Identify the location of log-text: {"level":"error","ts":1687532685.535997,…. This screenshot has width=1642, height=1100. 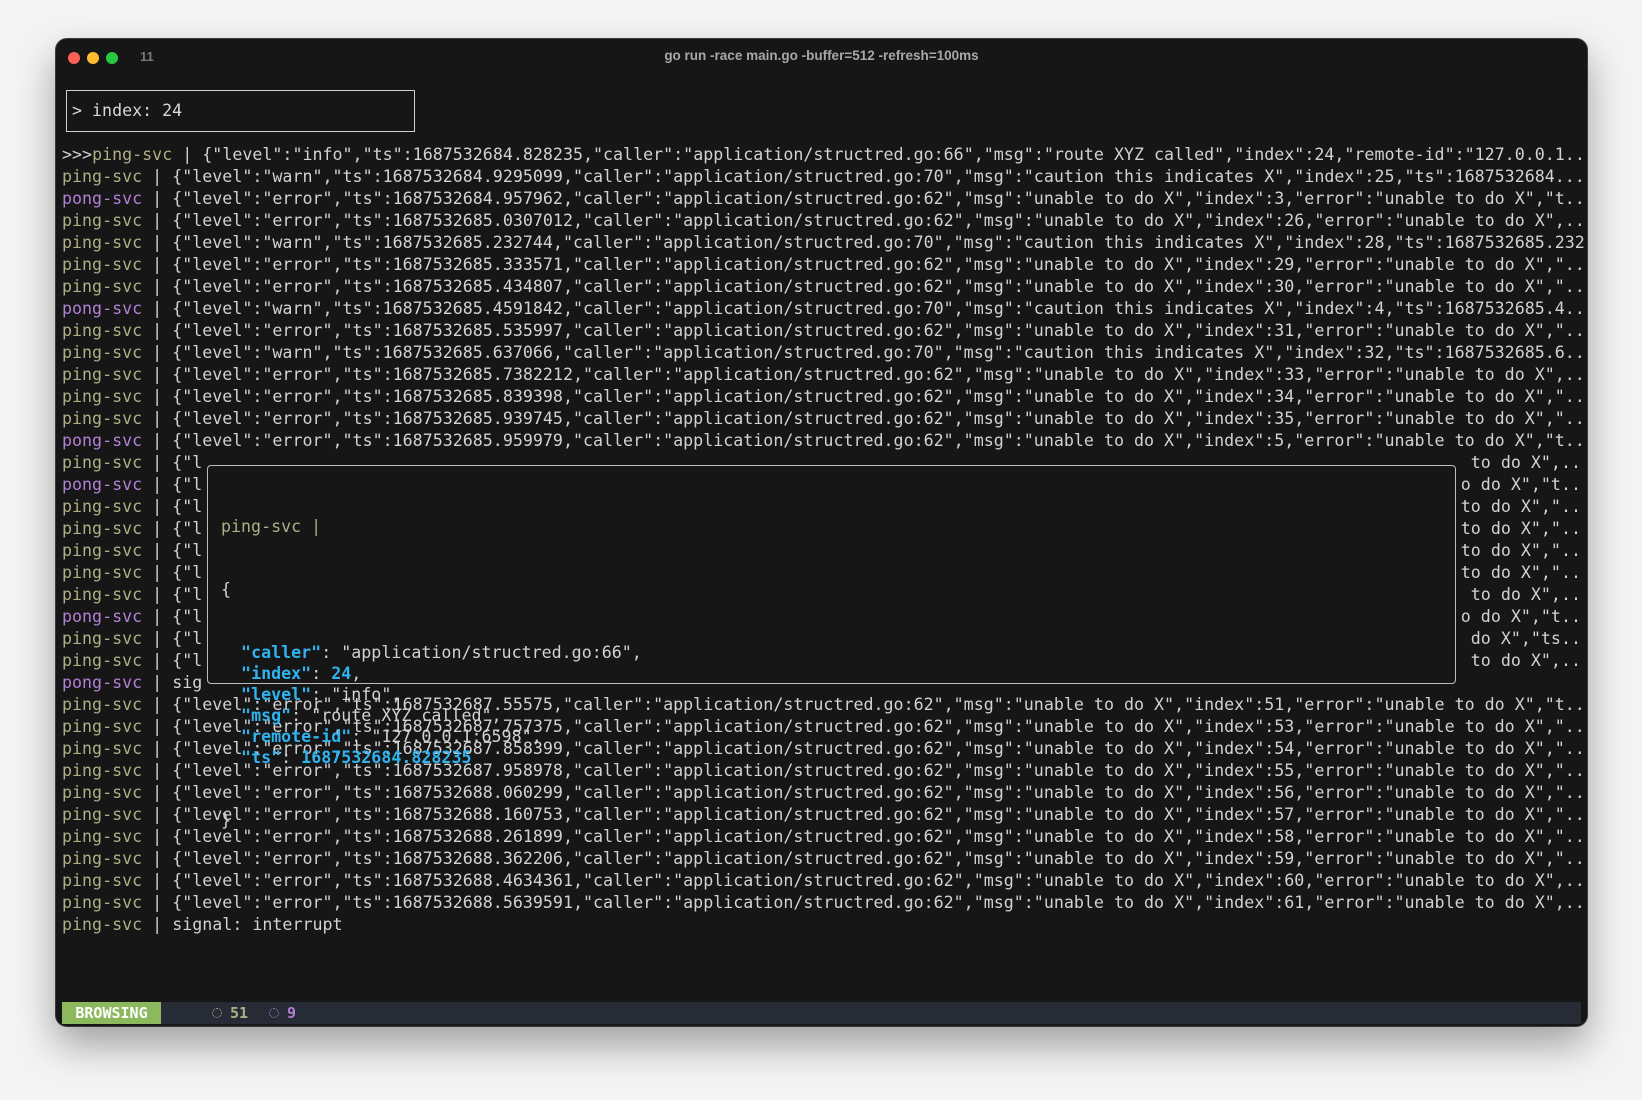
(878, 330).